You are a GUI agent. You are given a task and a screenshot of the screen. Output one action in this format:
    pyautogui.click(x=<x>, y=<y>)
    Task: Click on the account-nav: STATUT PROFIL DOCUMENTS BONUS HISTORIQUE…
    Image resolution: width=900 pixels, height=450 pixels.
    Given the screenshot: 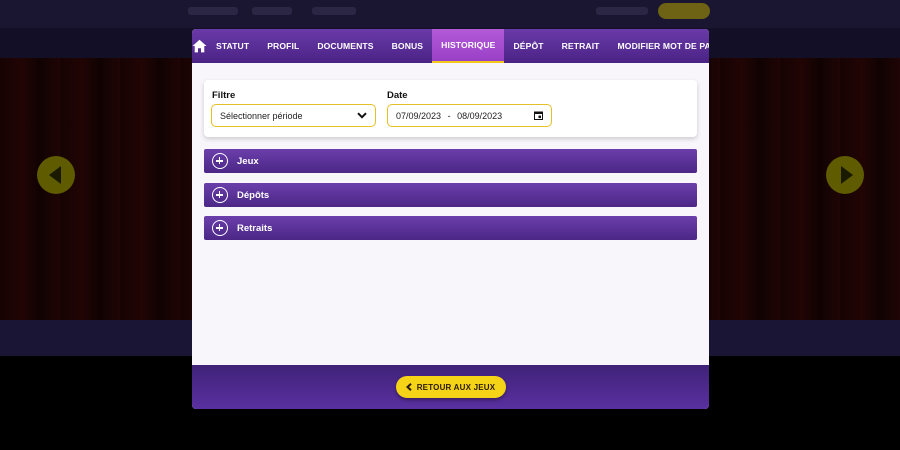 What is the action you would take?
    pyautogui.click(x=450, y=46)
    